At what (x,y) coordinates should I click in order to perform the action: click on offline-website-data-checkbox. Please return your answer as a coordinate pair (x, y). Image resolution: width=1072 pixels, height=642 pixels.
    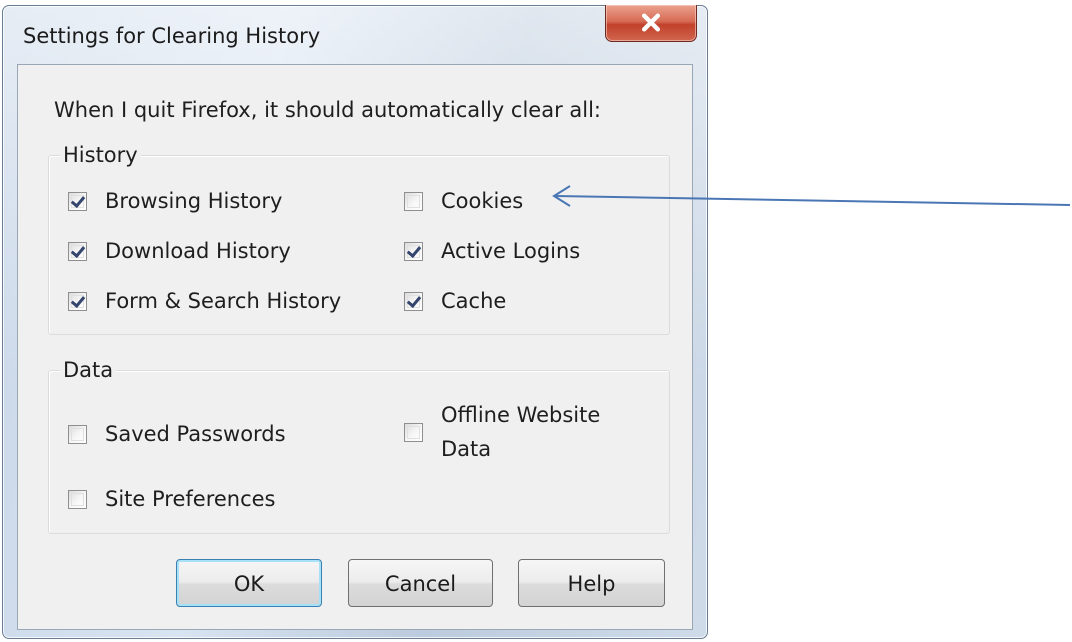
    Looking at the image, I should click on (413, 433).